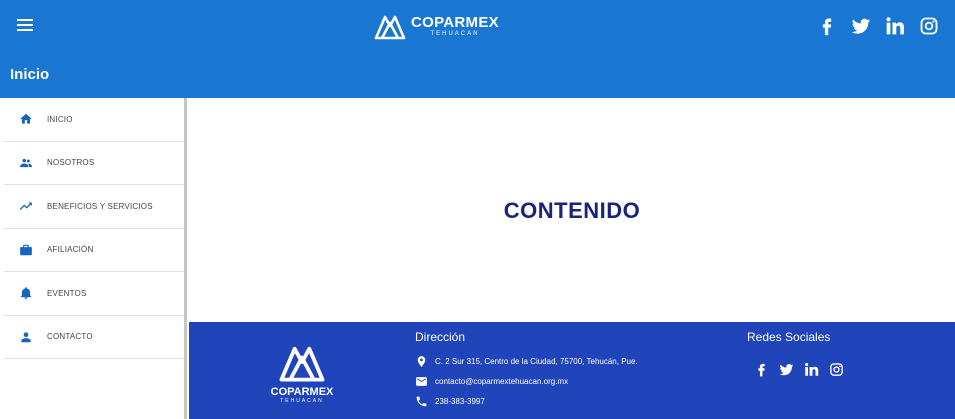 The height and width of the screenshot is (419, 955). What do you see at coordinates (477, 75) in the screenshot?
I see `page-title-bar: Inicio` at bounding box center [477, 75].